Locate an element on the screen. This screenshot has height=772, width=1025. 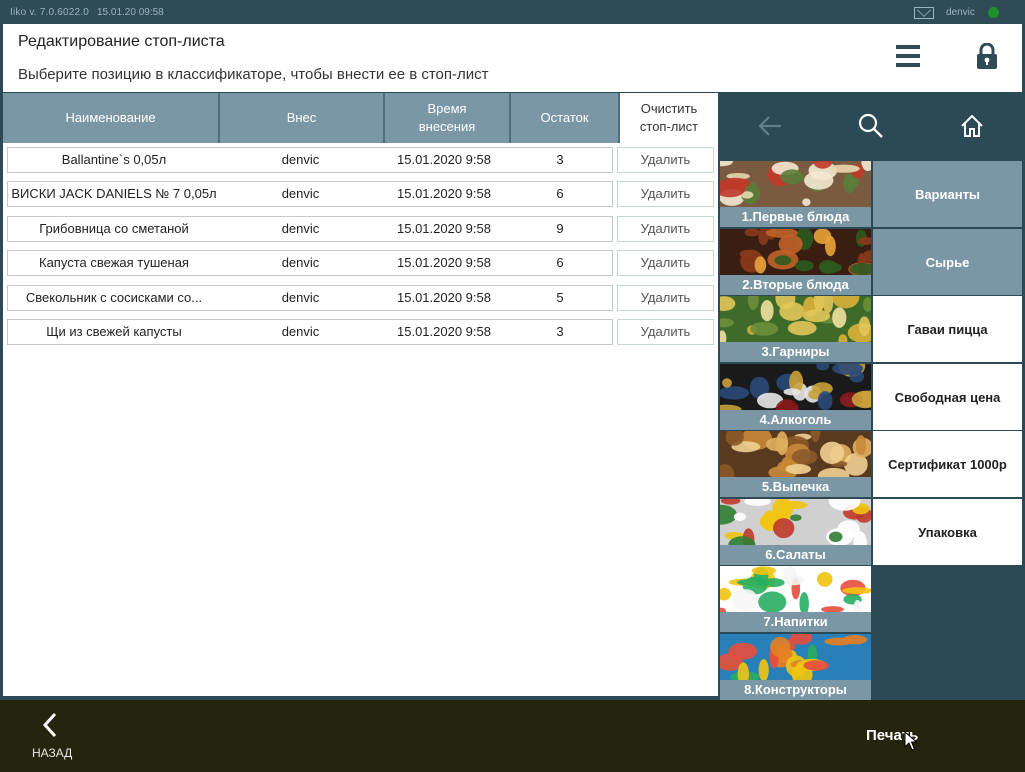
home-icon is located at coordinates (972, 126).